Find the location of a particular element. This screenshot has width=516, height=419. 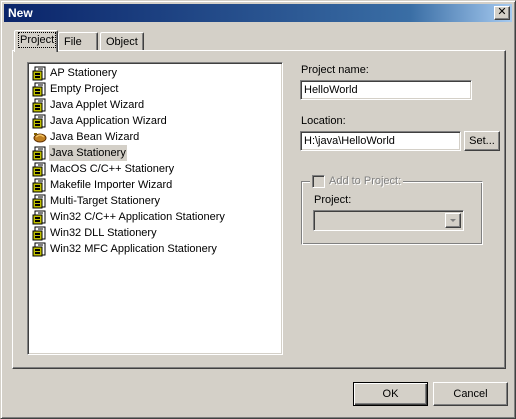

add-to-project-legend: Add to Project: is located at coordinates (357, 181).